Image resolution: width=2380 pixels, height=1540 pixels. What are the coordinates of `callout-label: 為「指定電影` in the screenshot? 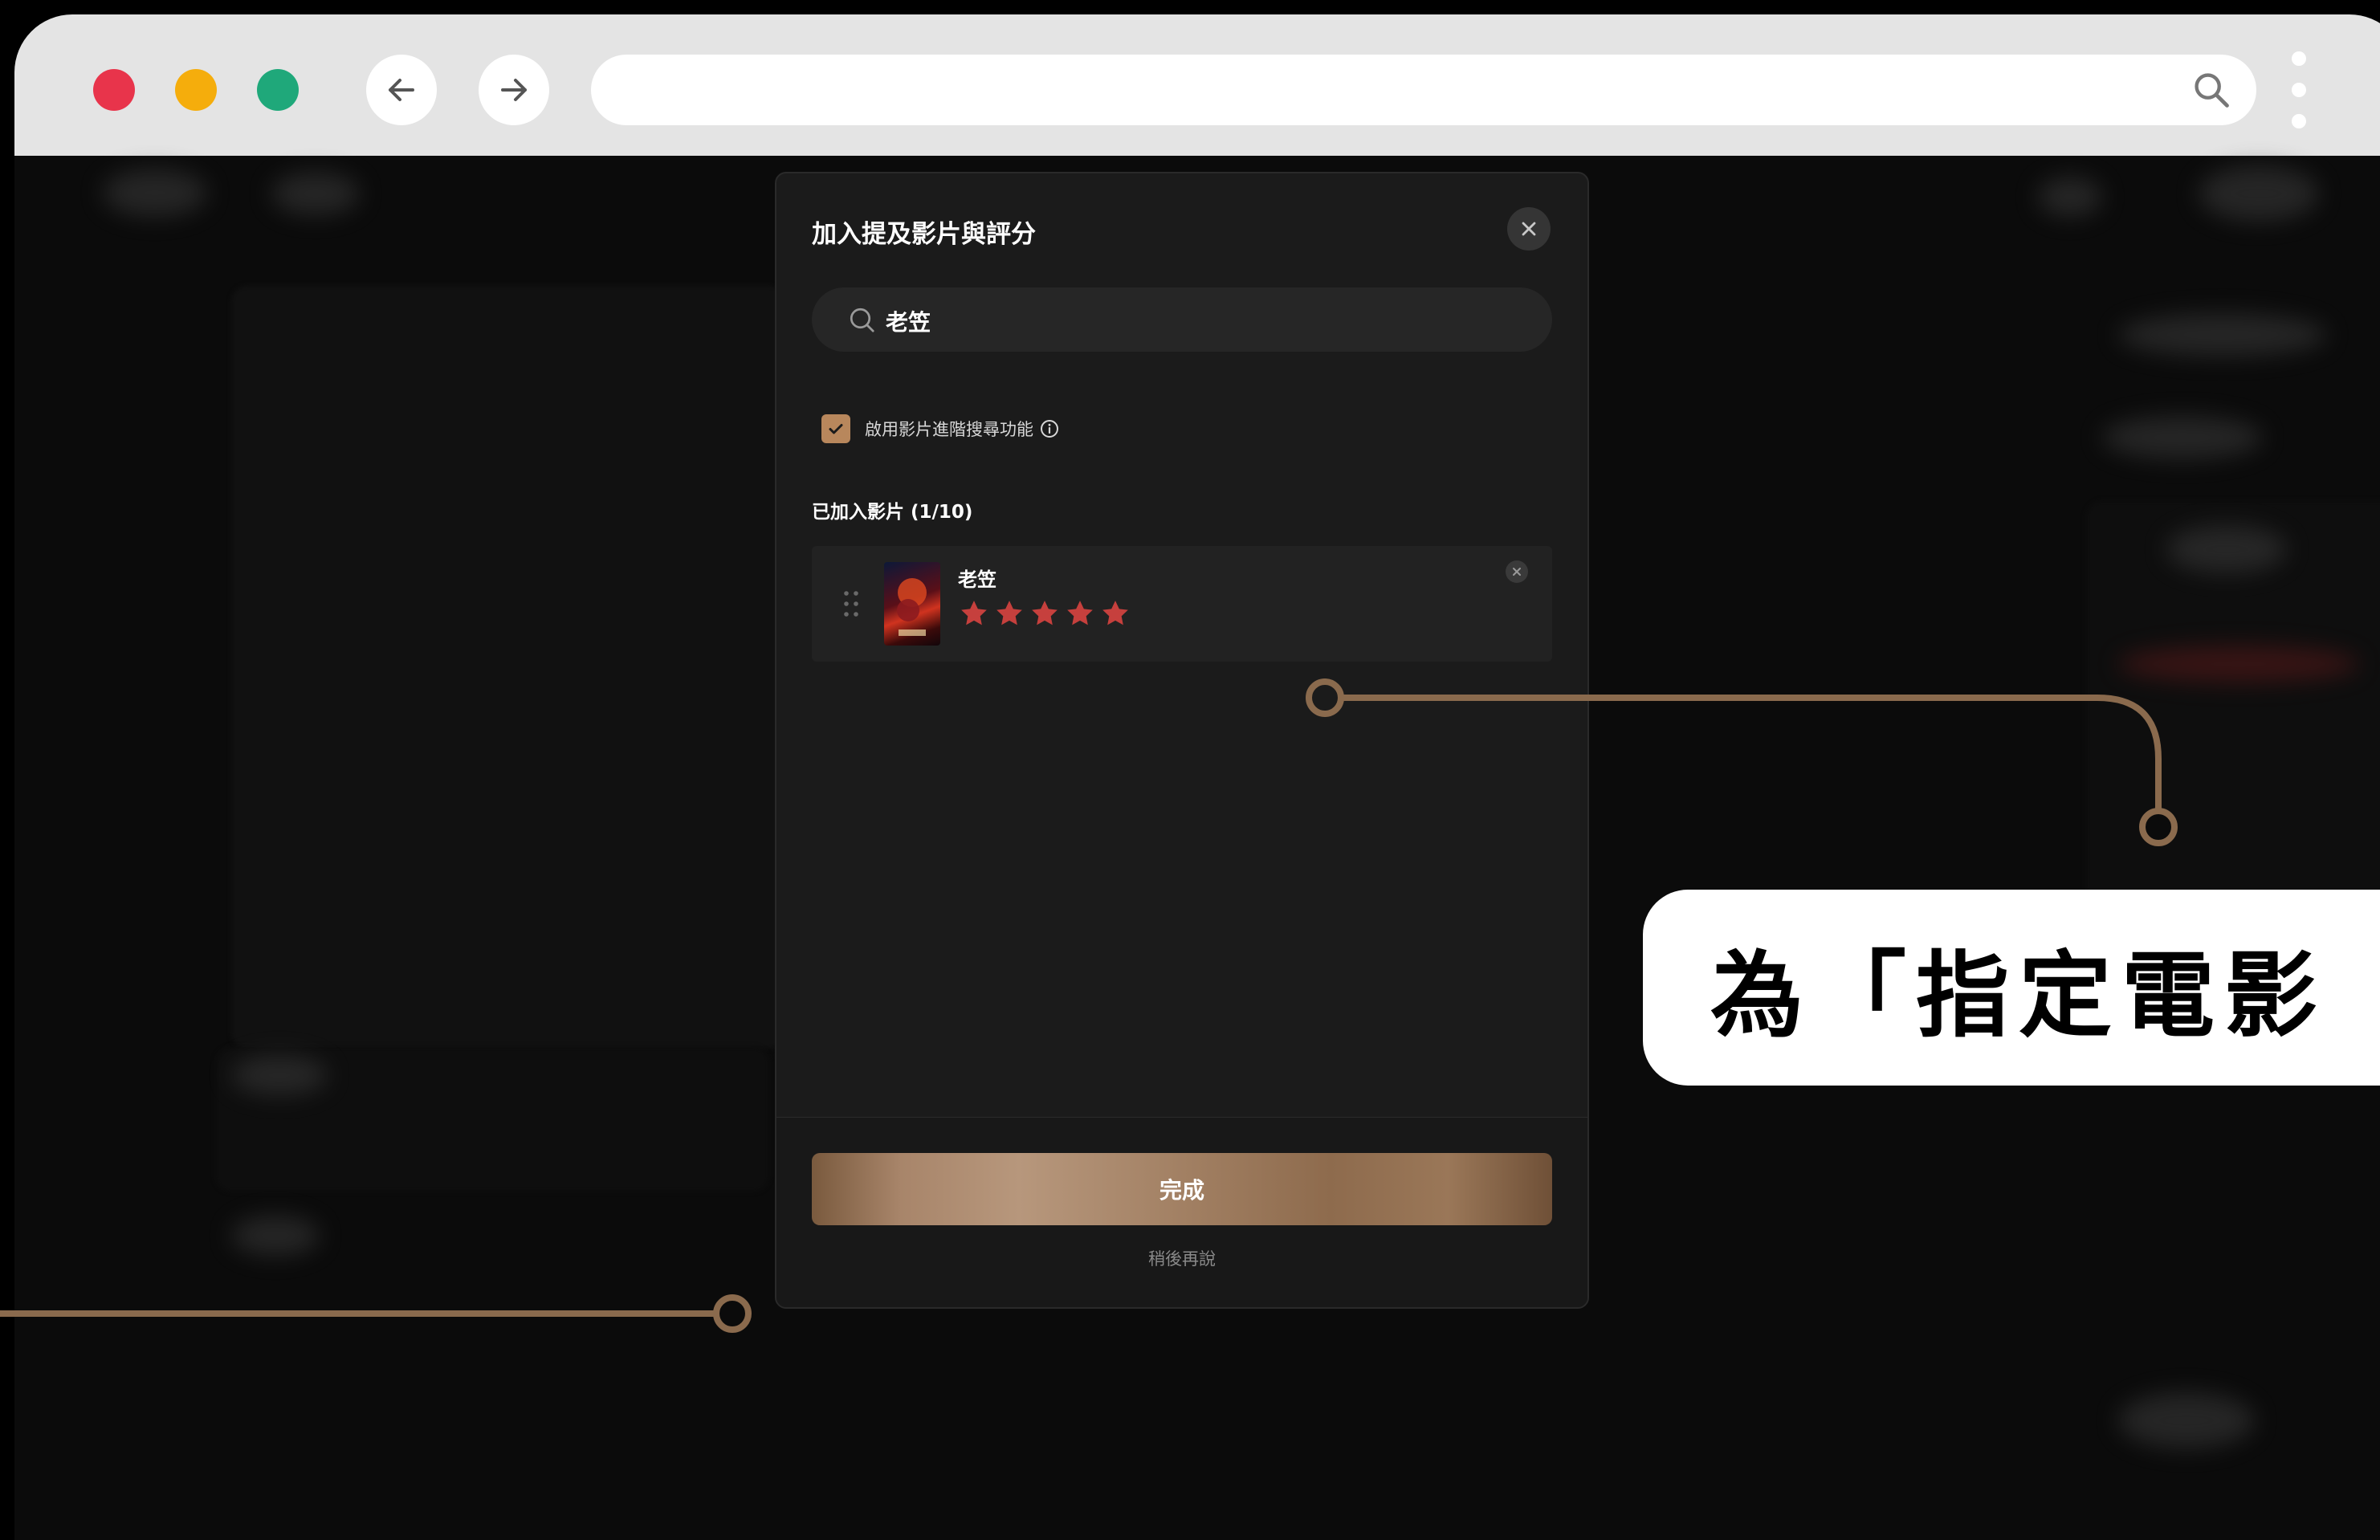 It's located at (2012, 988).